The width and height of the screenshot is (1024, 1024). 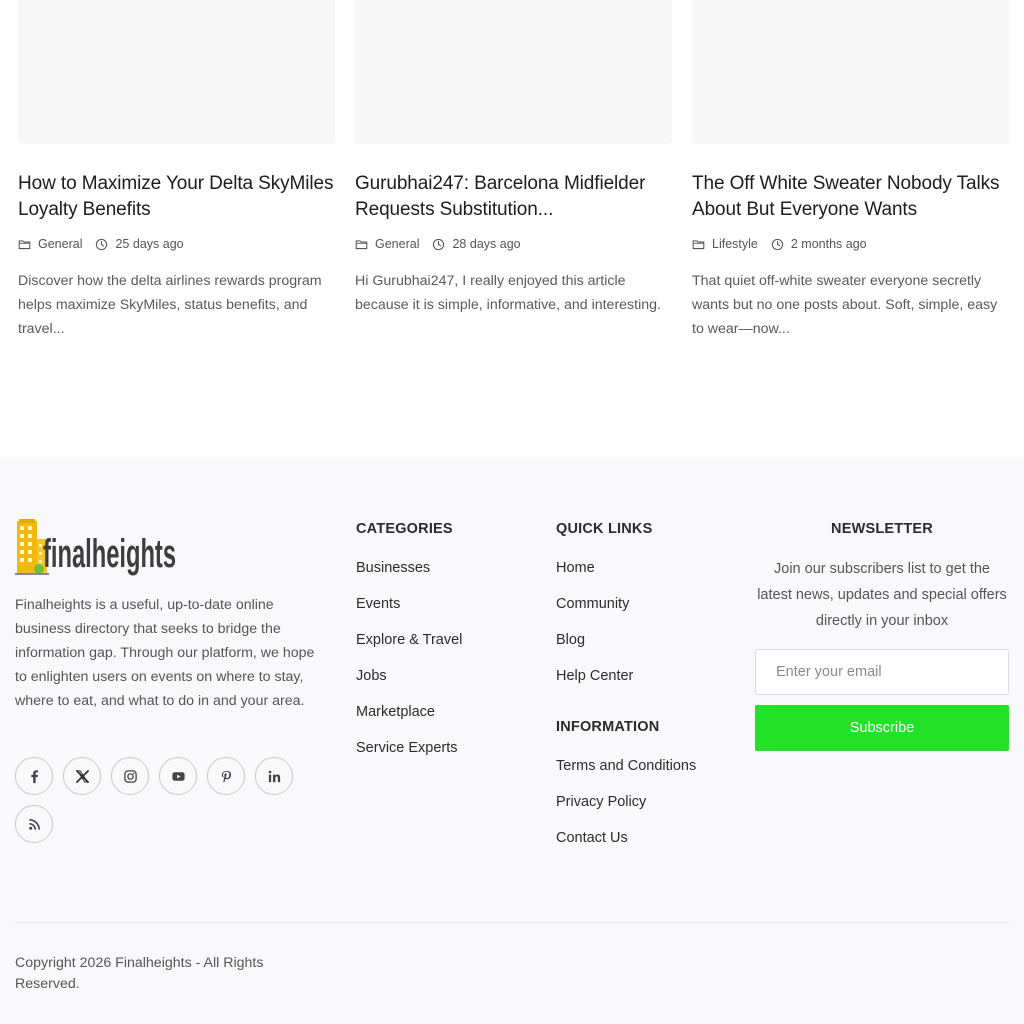 I want to click on footer-link-community: Community, so click(x=592, y=604).